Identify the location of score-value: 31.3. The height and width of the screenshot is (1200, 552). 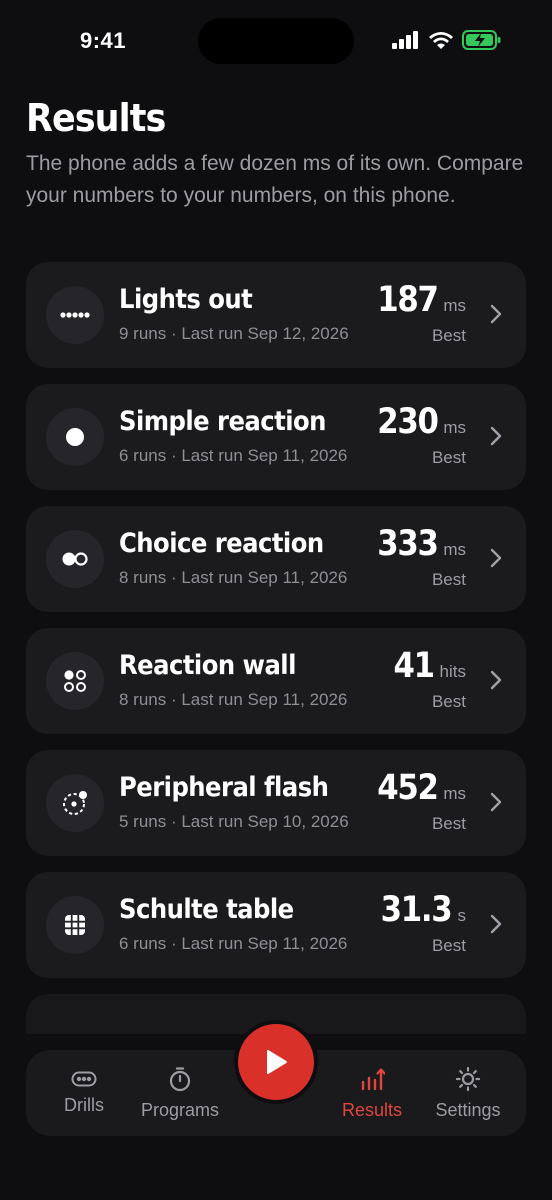
(416, 910).